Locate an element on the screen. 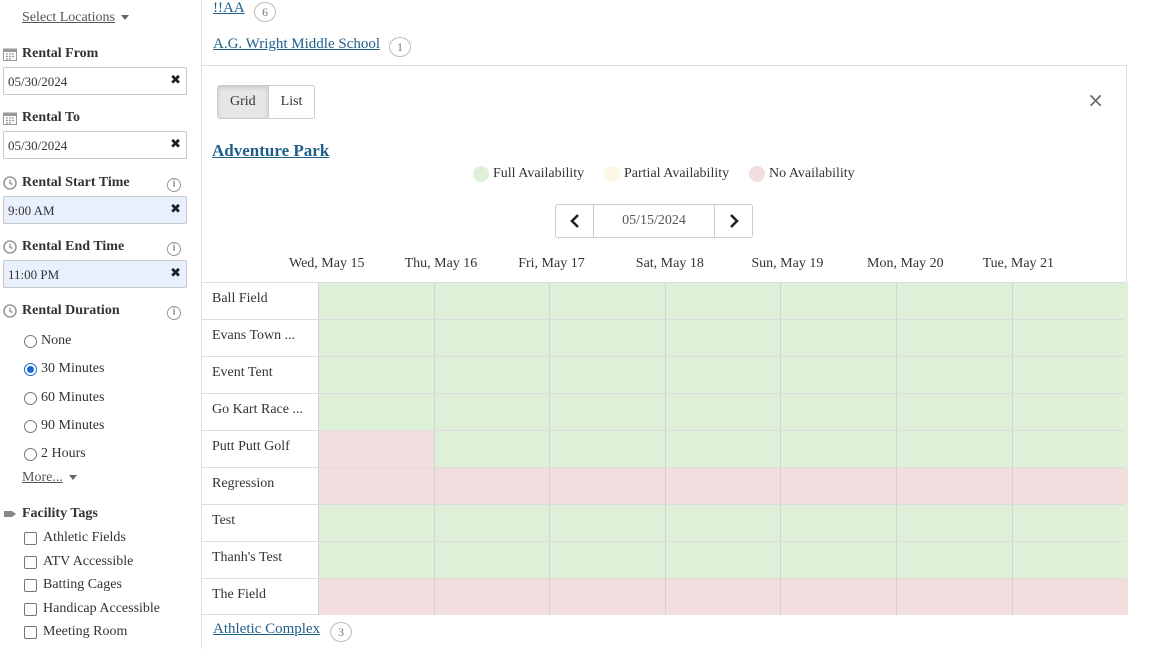 This screenshot has height=649, width=1160. tag-athletic-fields: Athletic Fields is located at coordinates (75, 538).